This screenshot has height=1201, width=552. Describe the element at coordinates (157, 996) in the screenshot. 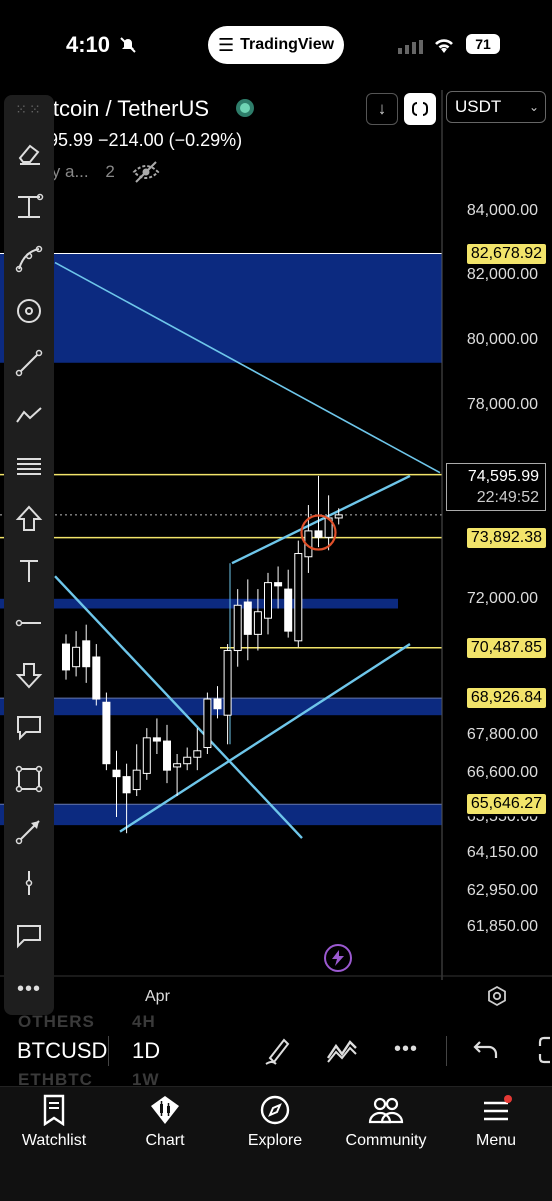

I see `time-axis-label: Apr` at that location.